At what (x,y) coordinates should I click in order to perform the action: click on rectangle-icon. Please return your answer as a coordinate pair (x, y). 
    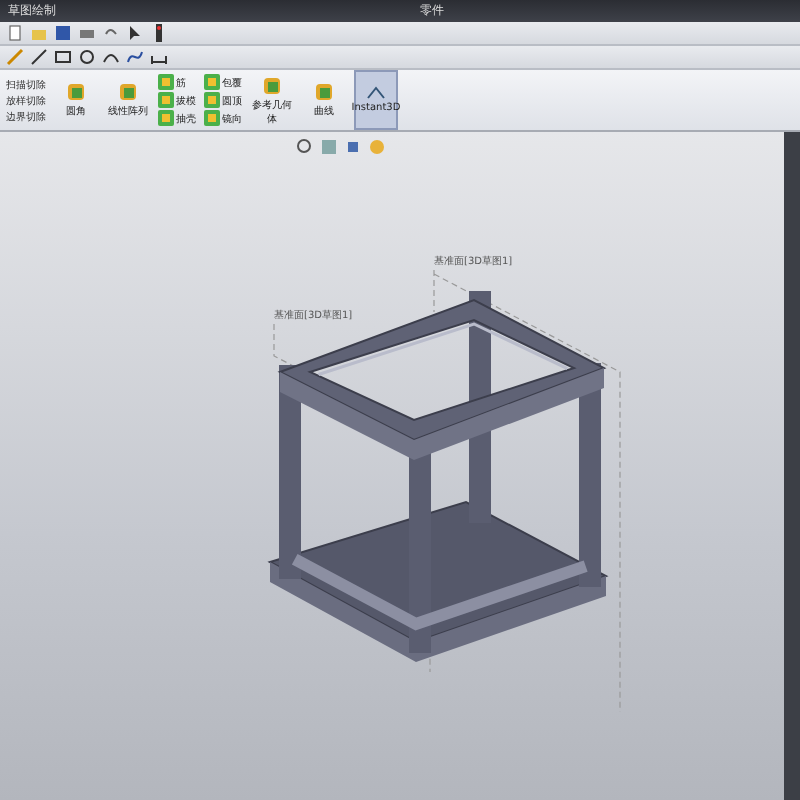
    Looking at the image, I should click on (63, 57).